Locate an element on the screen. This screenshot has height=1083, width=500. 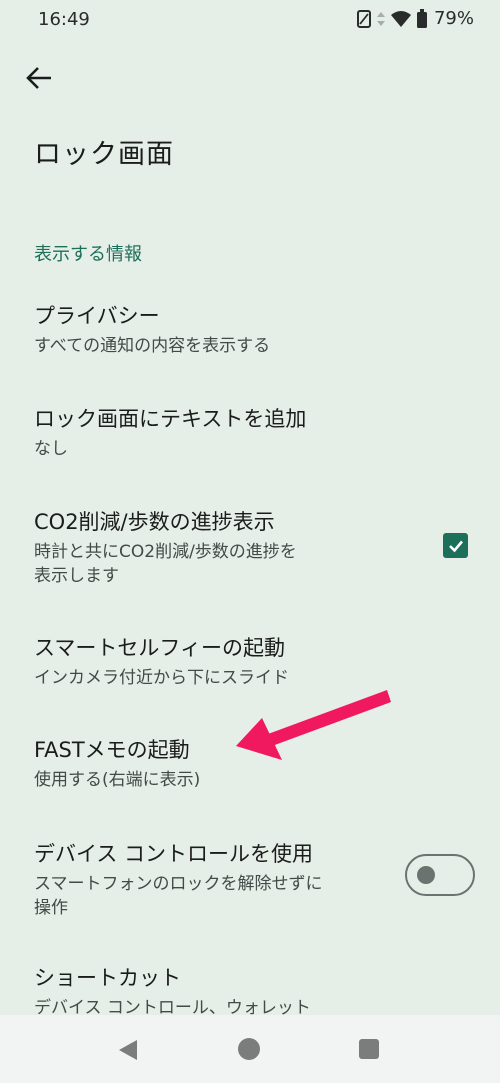
device-controls-toggle is located at coordinates (440, 875).